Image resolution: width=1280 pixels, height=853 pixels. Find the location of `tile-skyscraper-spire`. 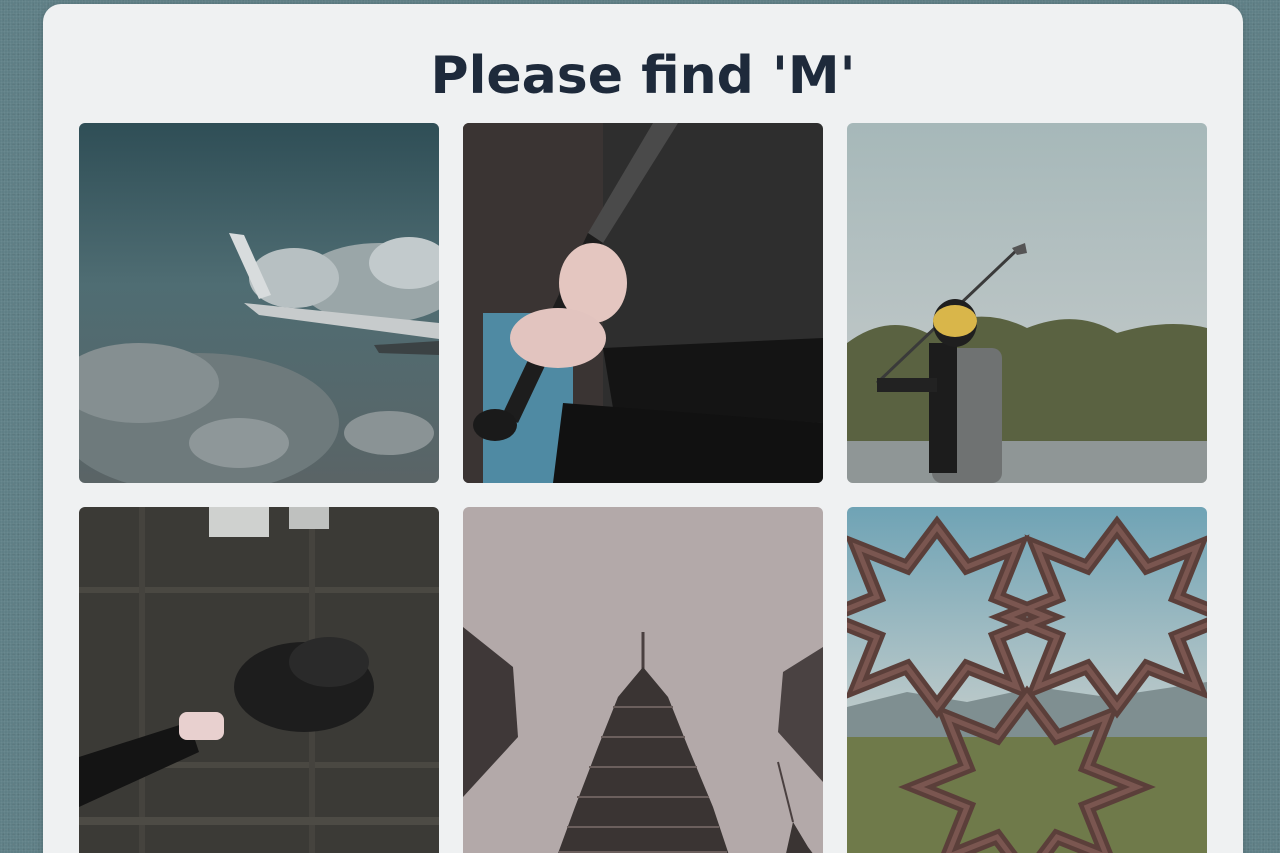

tile-skyscraper-spire is located at coordinates (643, 680).